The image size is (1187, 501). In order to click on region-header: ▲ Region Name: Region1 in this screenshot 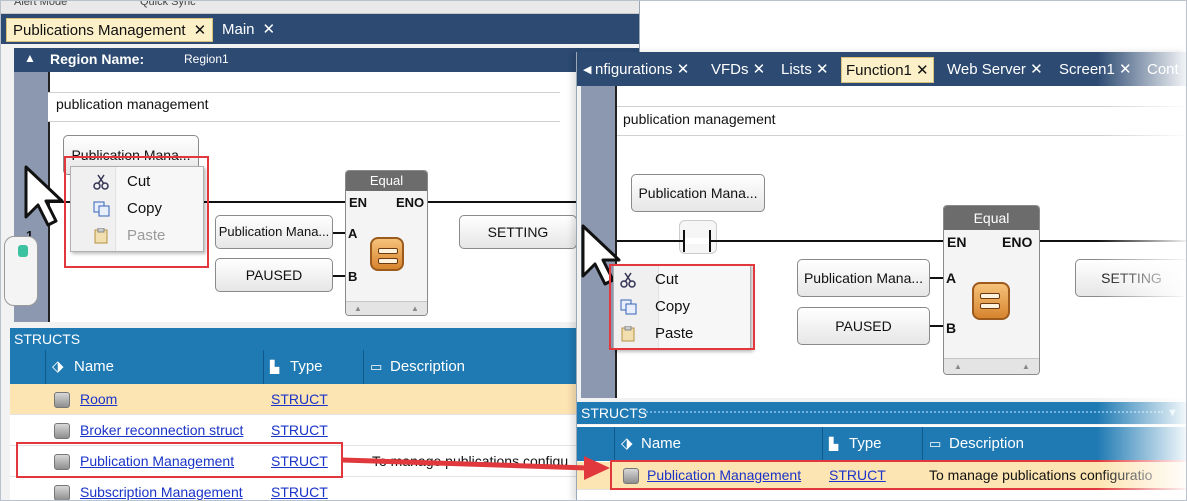, I will do `click(326, 60)`.